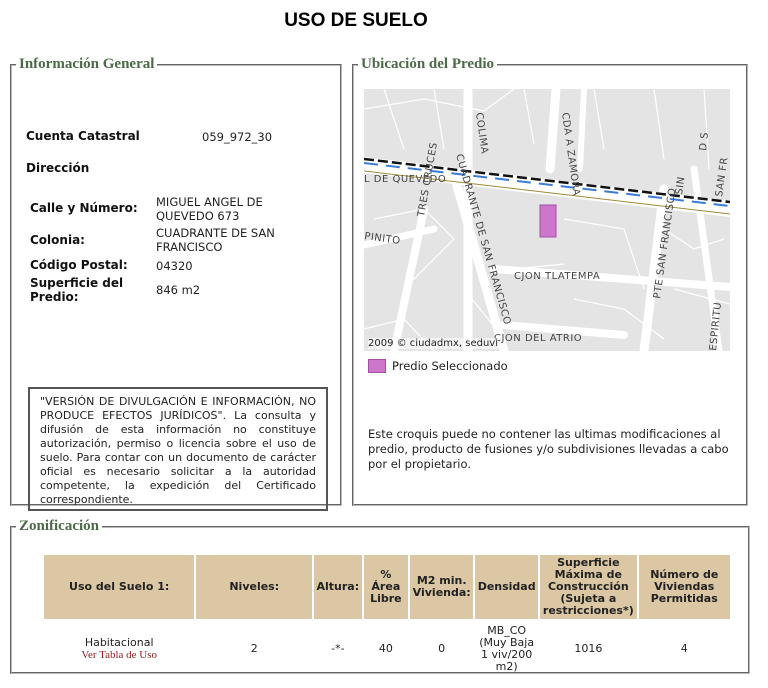  I want to click on superficie-value: 846 m2, so click(178, 290).